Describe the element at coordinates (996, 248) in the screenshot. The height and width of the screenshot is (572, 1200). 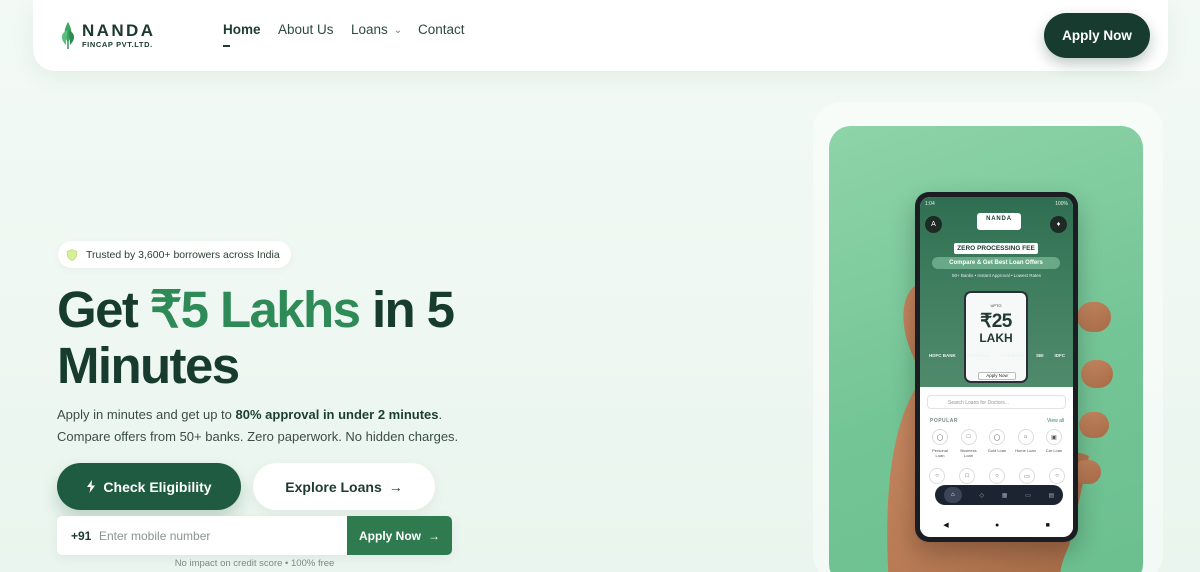
I see `phone-zero-fee: ZERO PROCESSING FEE` at that location.